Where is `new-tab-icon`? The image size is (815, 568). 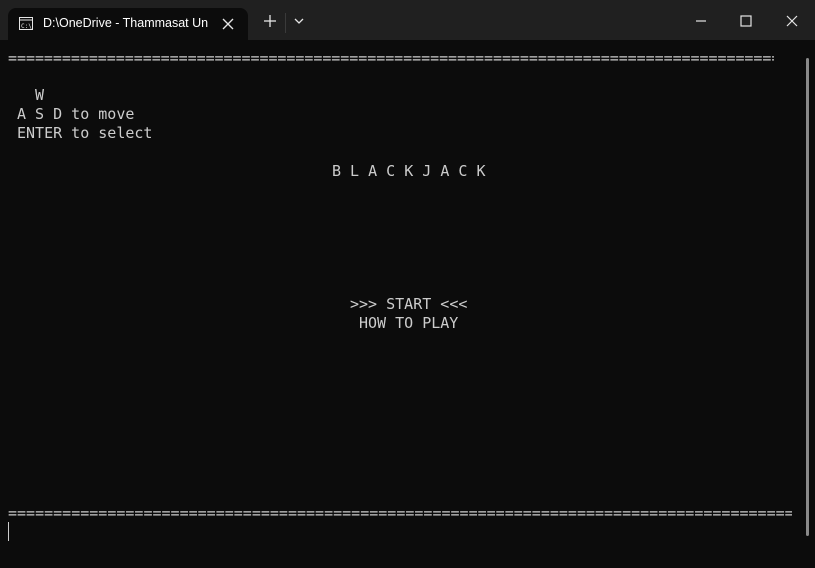
new-tab-icon is located at coordinates (270, 21).